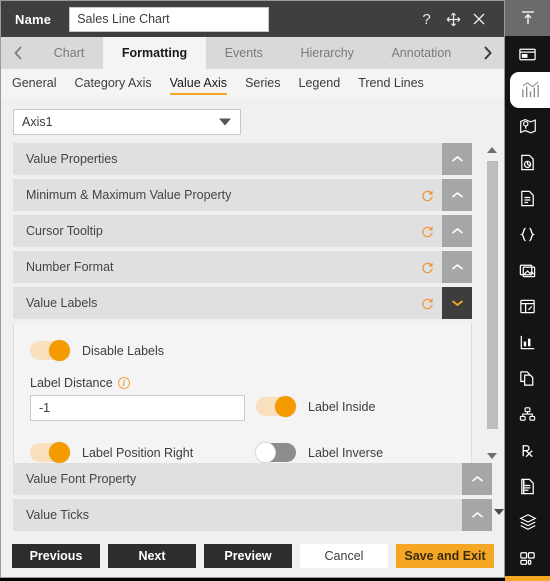 This screenshot has width=550, height=581. I want to click on rail-item-layout-panel-icon, so click(527, 54).